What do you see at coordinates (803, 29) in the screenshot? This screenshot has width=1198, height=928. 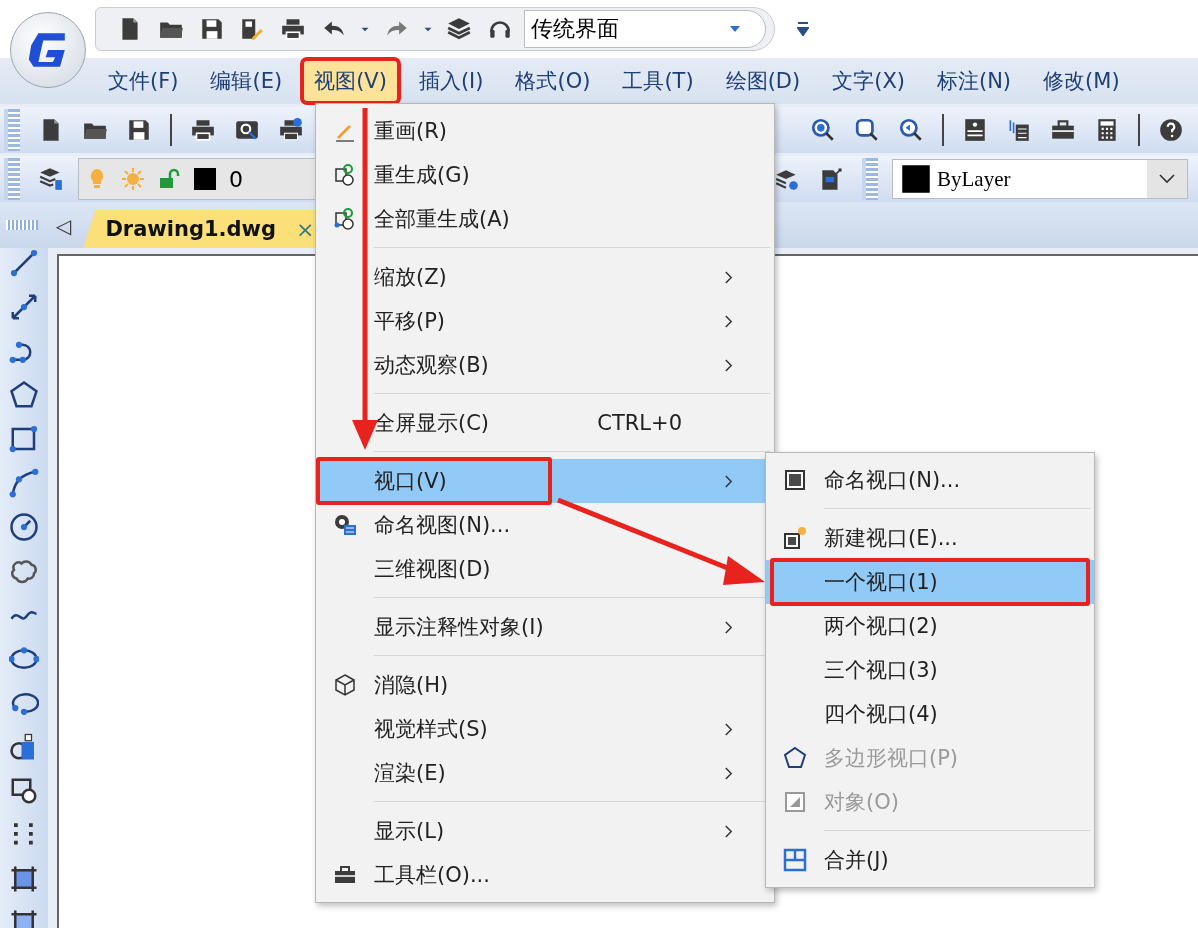 I see `customize-toolbar-icon` at bounding box center [803, 29].